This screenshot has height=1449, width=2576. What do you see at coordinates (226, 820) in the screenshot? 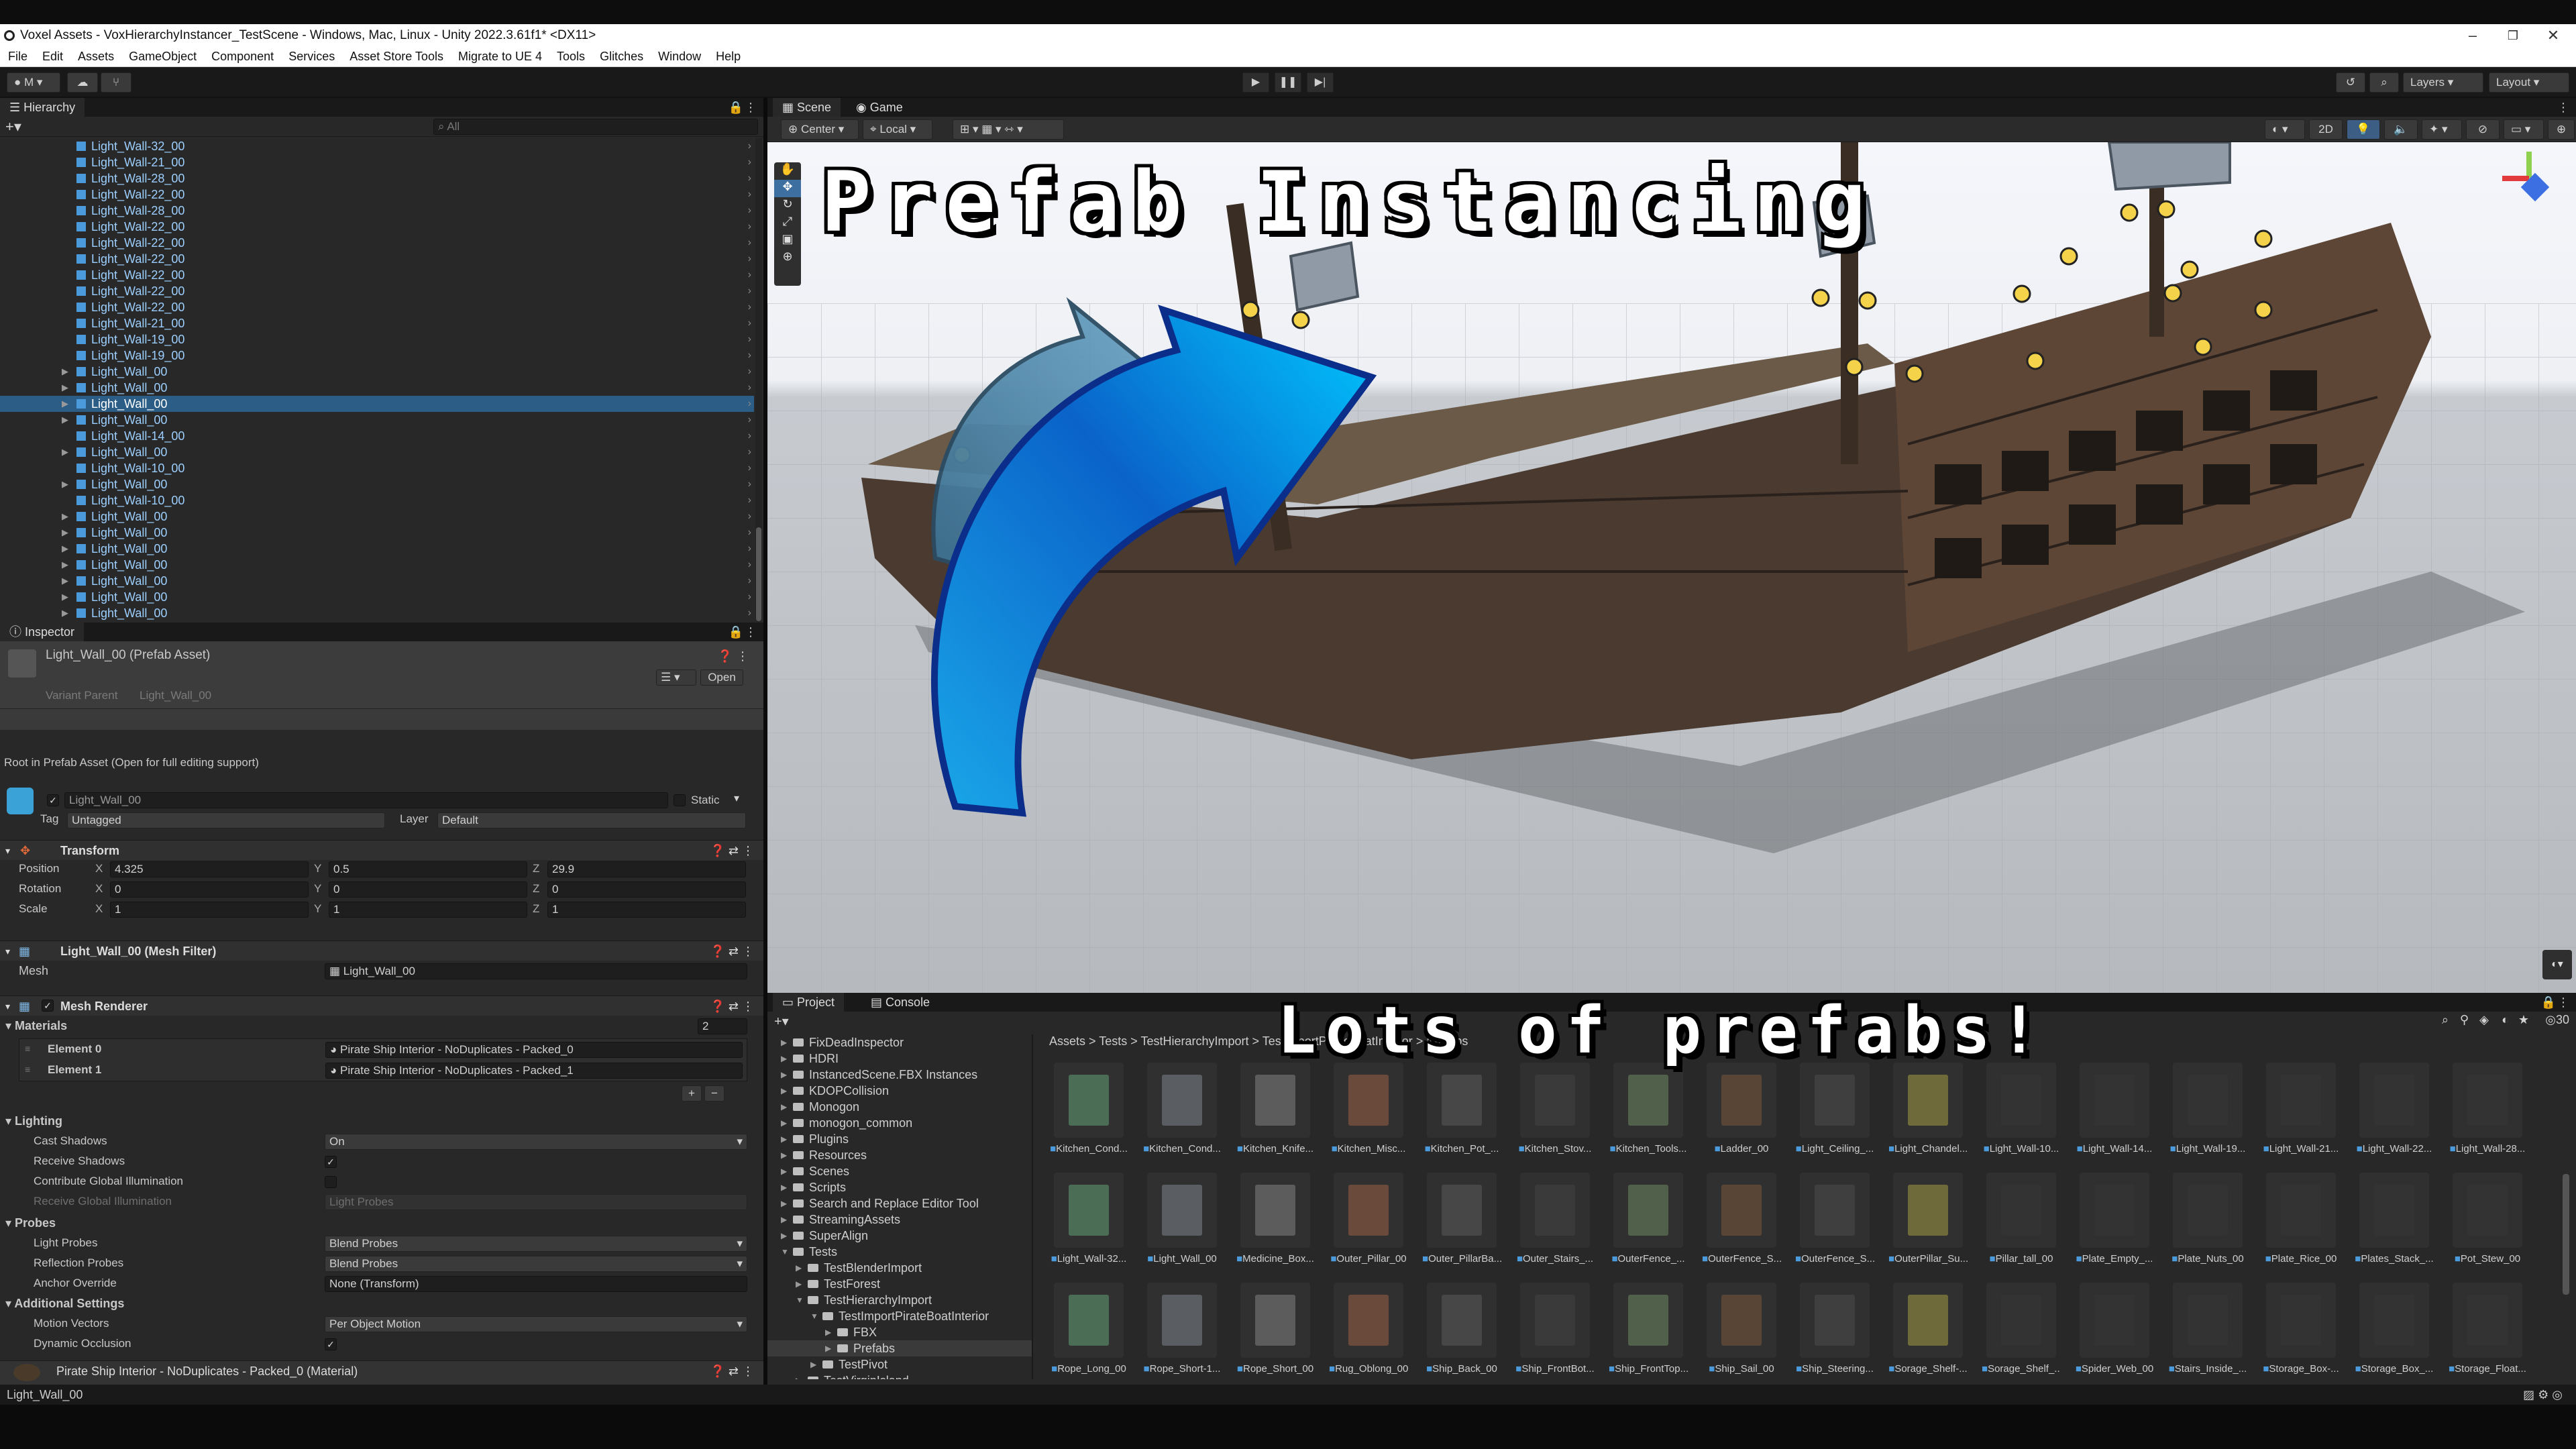
I see `tag-dropdown: Untagged` at bounding box center [226, 820].